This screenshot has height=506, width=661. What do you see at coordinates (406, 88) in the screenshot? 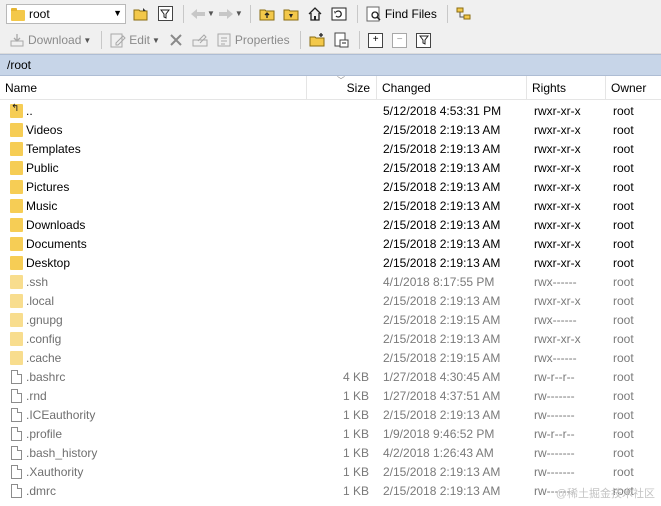
I see `column-header-changed-label: Changed` at bounding box center [406, 88].